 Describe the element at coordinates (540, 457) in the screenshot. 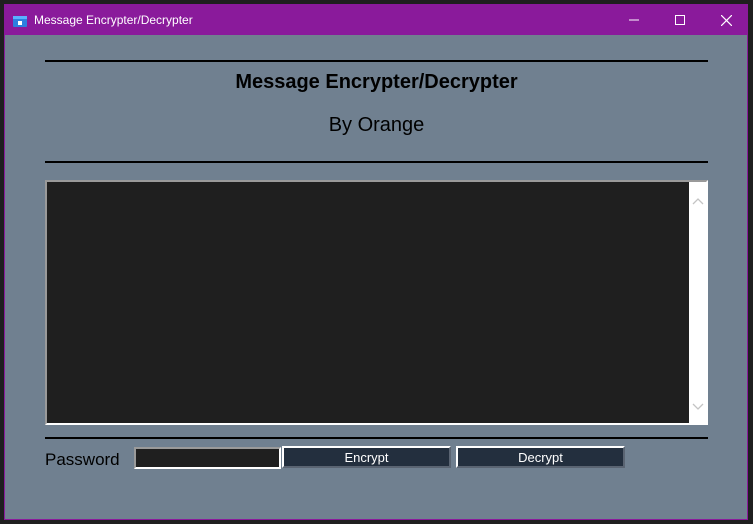

I see `decrypt-button: Decrypt` at that location.